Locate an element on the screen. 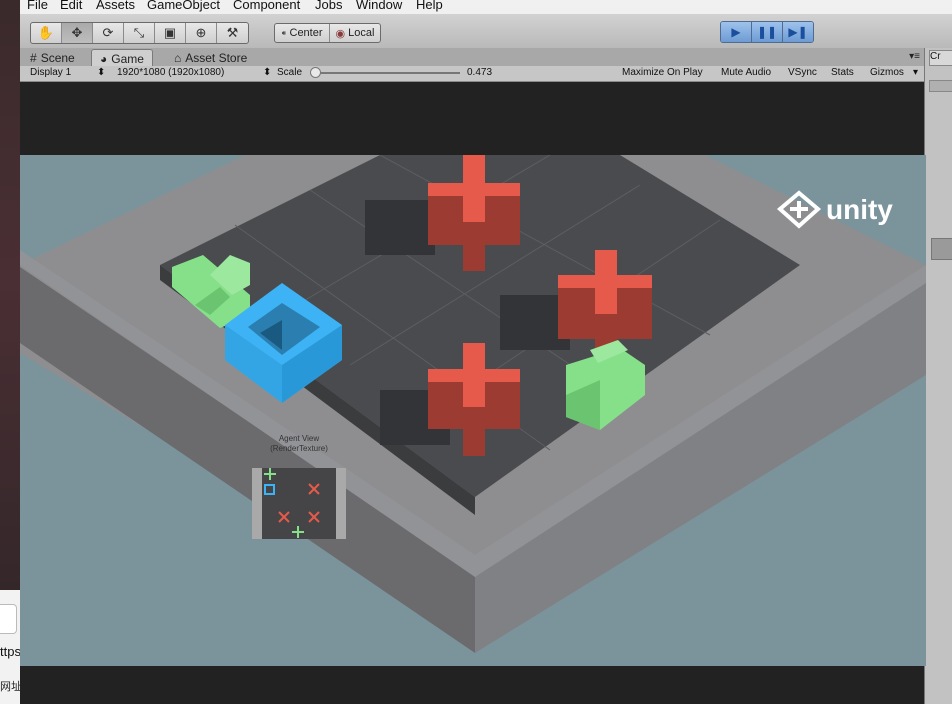 This screenshot has width=952, height=704. scale-value: 0.473 is located at coordinates (480, 72).